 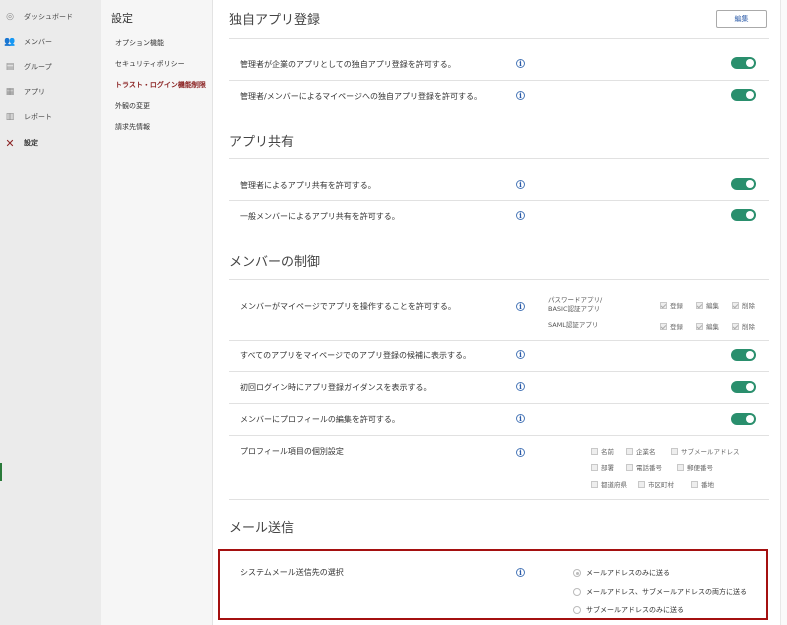 I want to click on setting-label: メンバーがマイページでアプリを操作することを許可する。, so click(x=348, y=306).